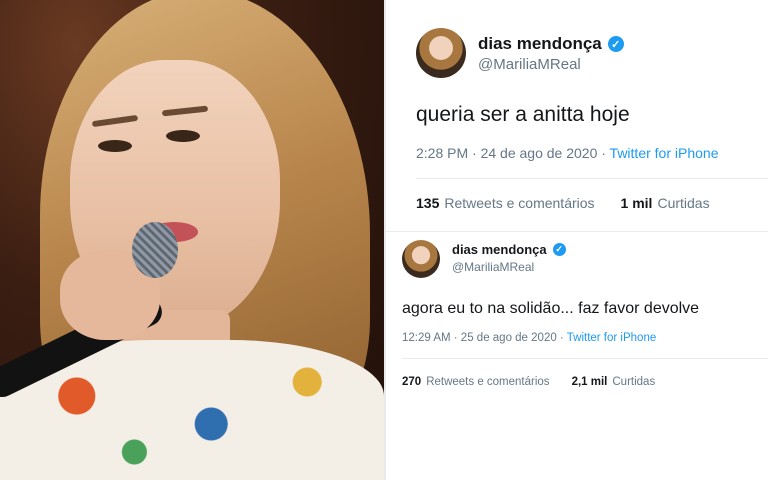  I want to click on retweets-stat: 135 Retweets e comentários, so click(505, 203).